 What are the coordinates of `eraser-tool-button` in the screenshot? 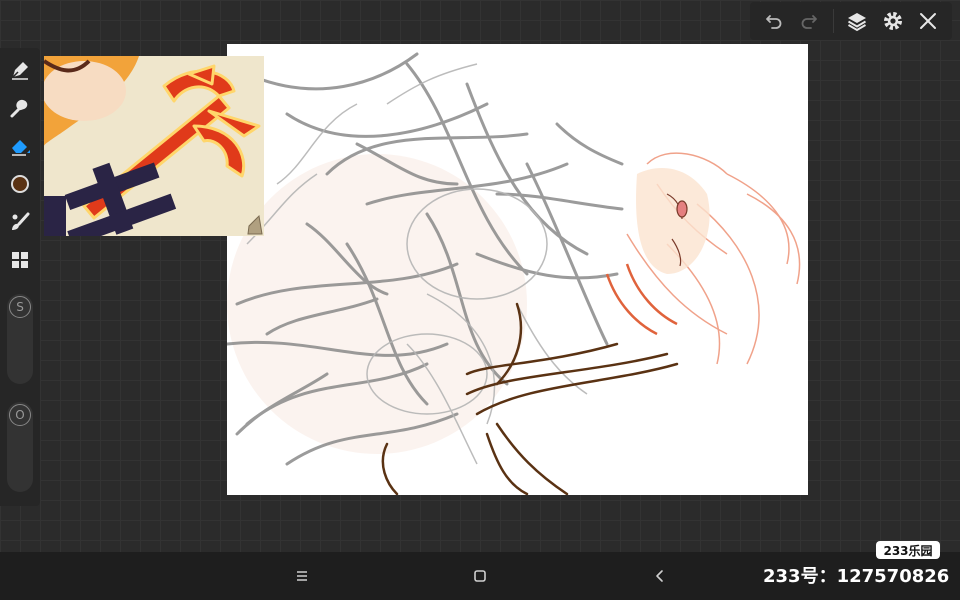 It's located at (20, 146).